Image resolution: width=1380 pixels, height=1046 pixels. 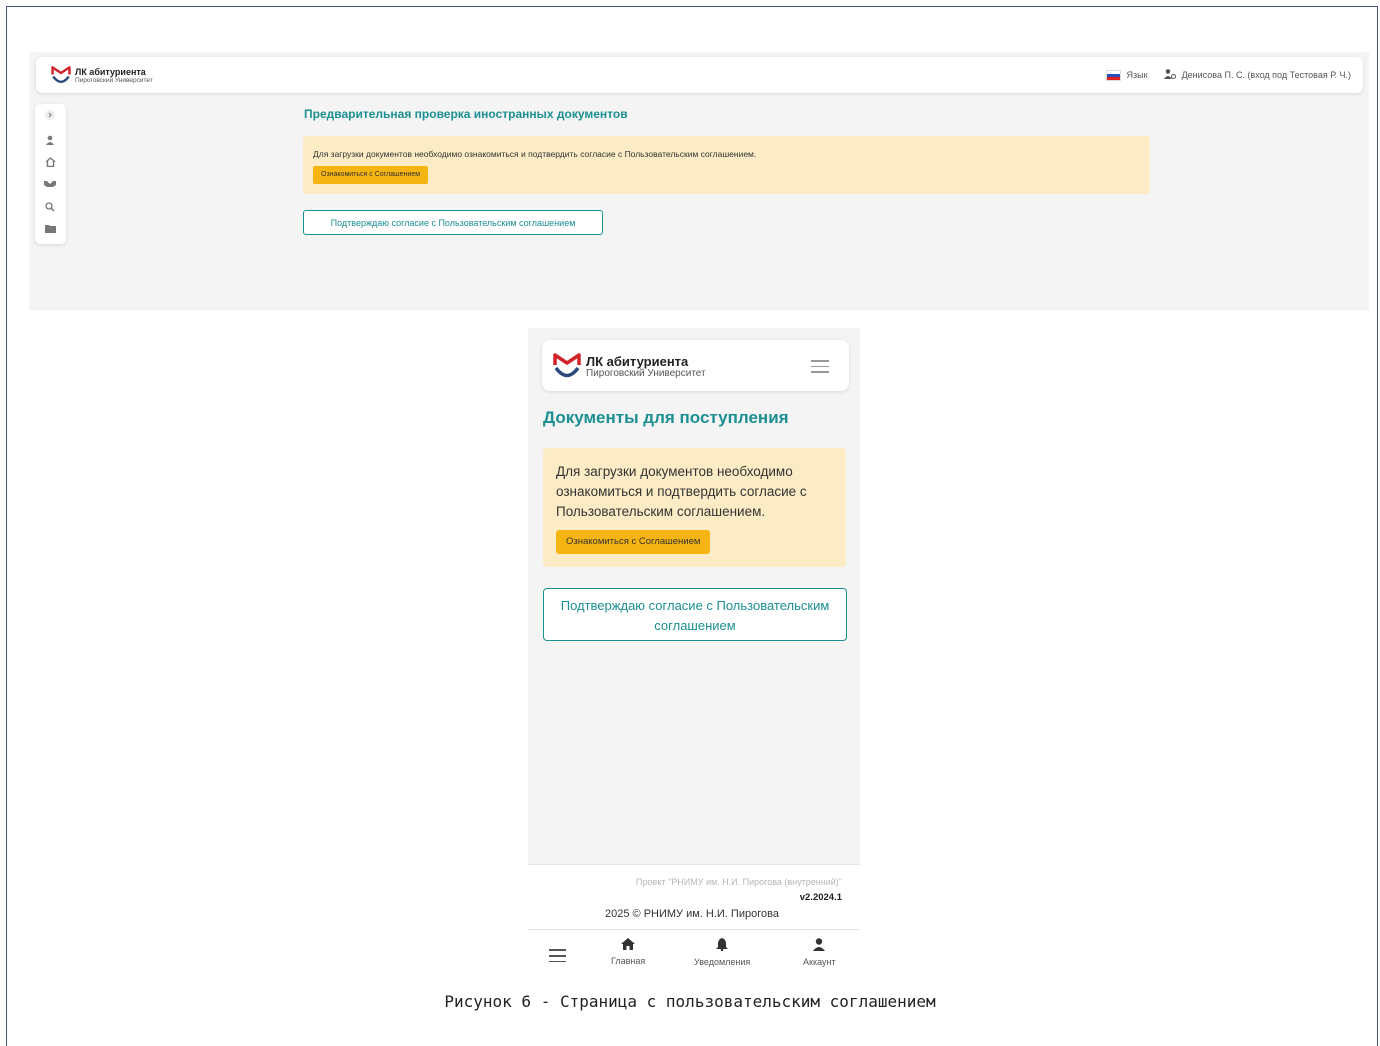 I want to click on version-label: v2.2024.1, so click(x=820, y=897).